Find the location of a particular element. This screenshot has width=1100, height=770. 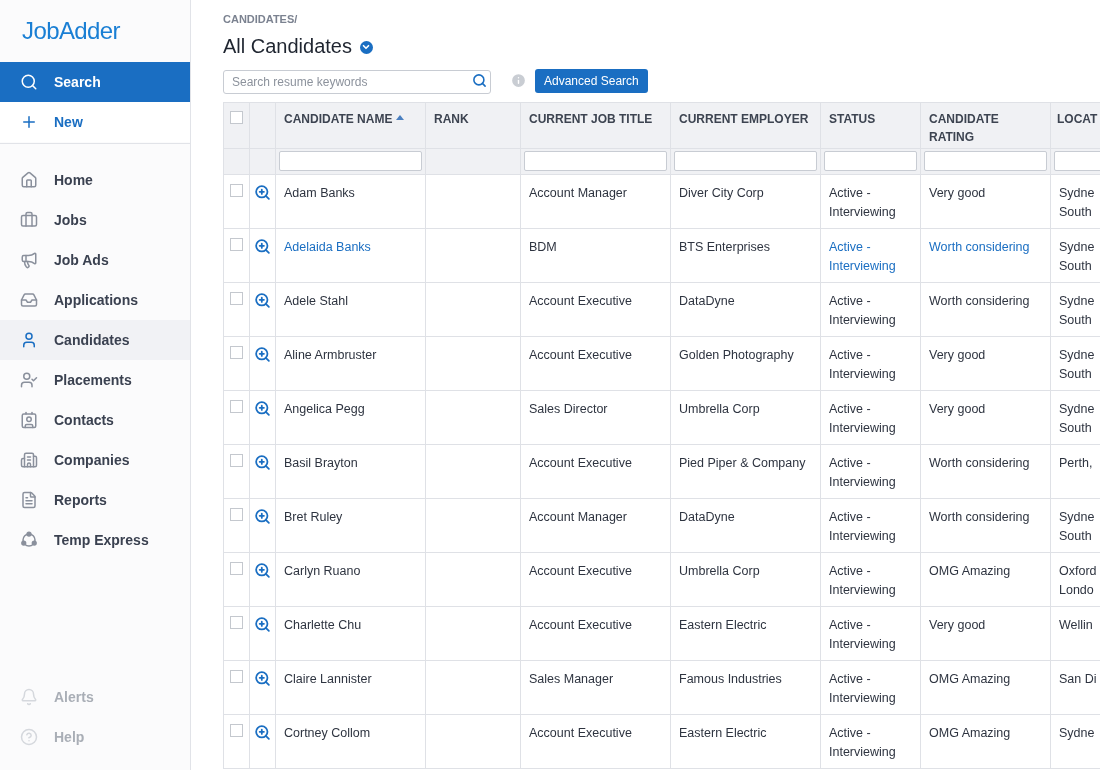

search-icon is located at coordinates (479, 80).